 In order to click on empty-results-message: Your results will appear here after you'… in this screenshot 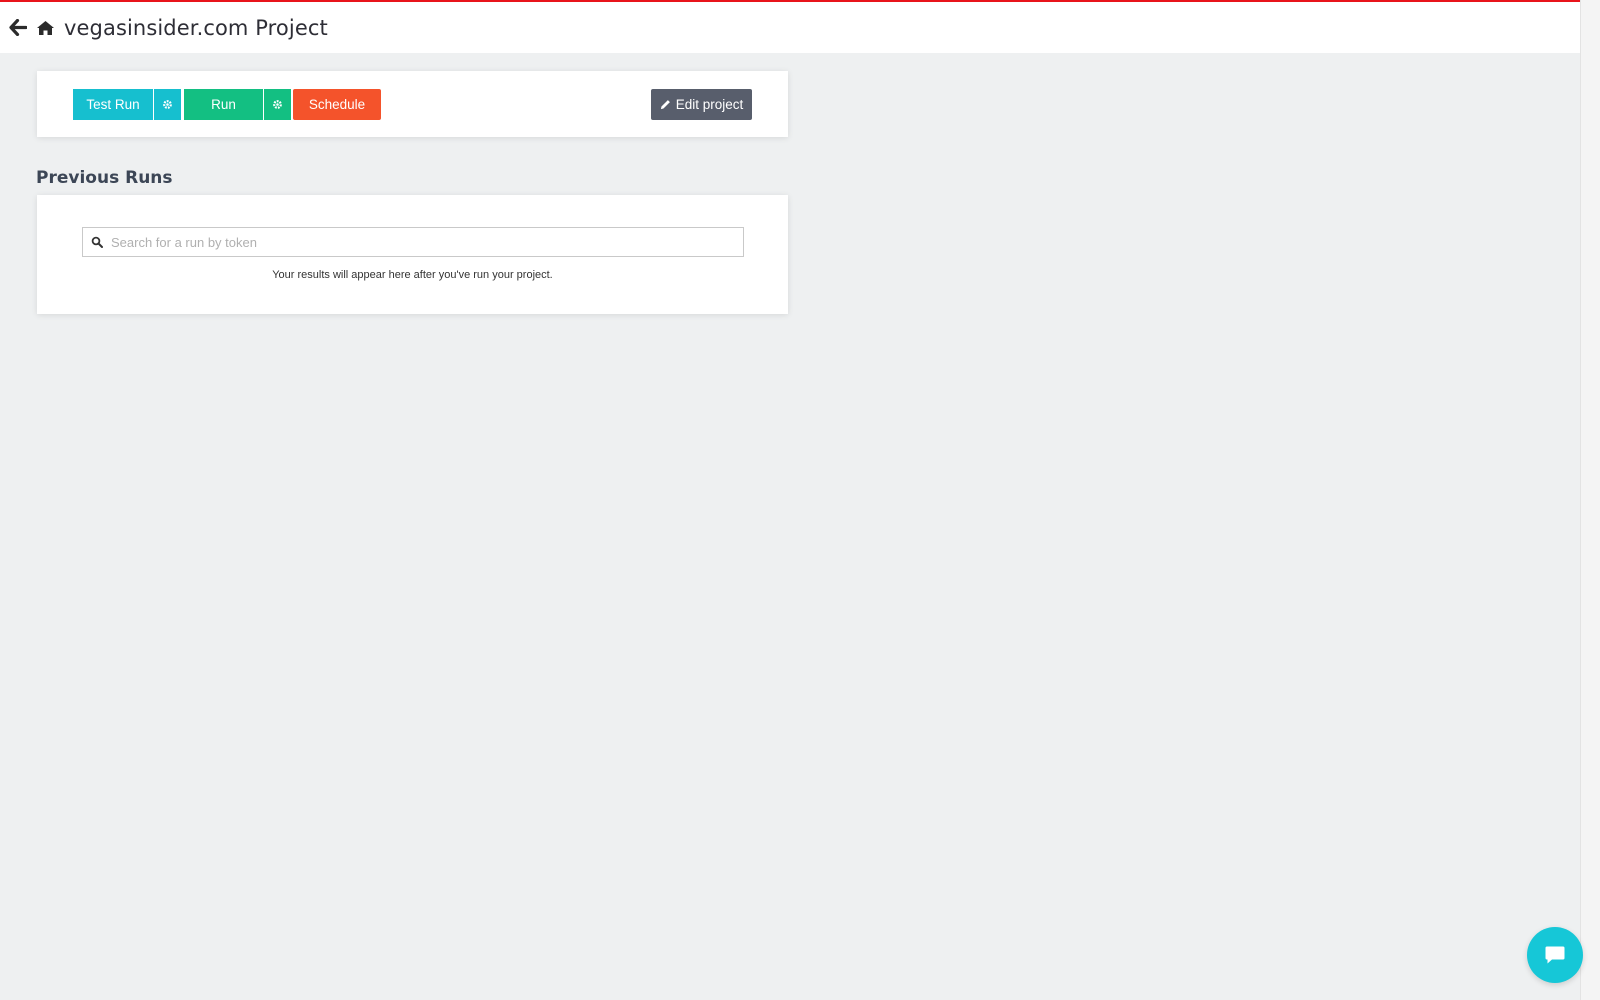, I will do `click(412, 275)`.